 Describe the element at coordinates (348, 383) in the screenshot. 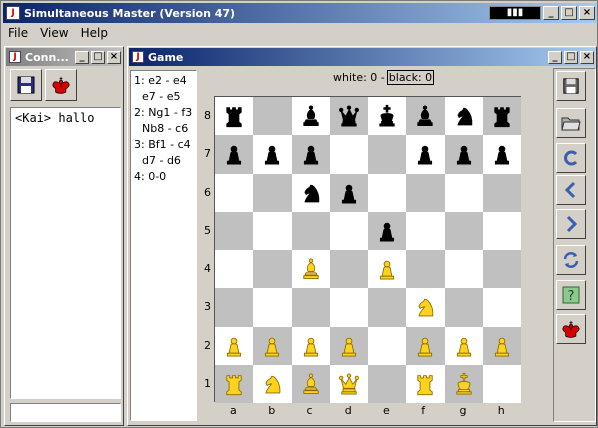

I see `square-d1` at that location.